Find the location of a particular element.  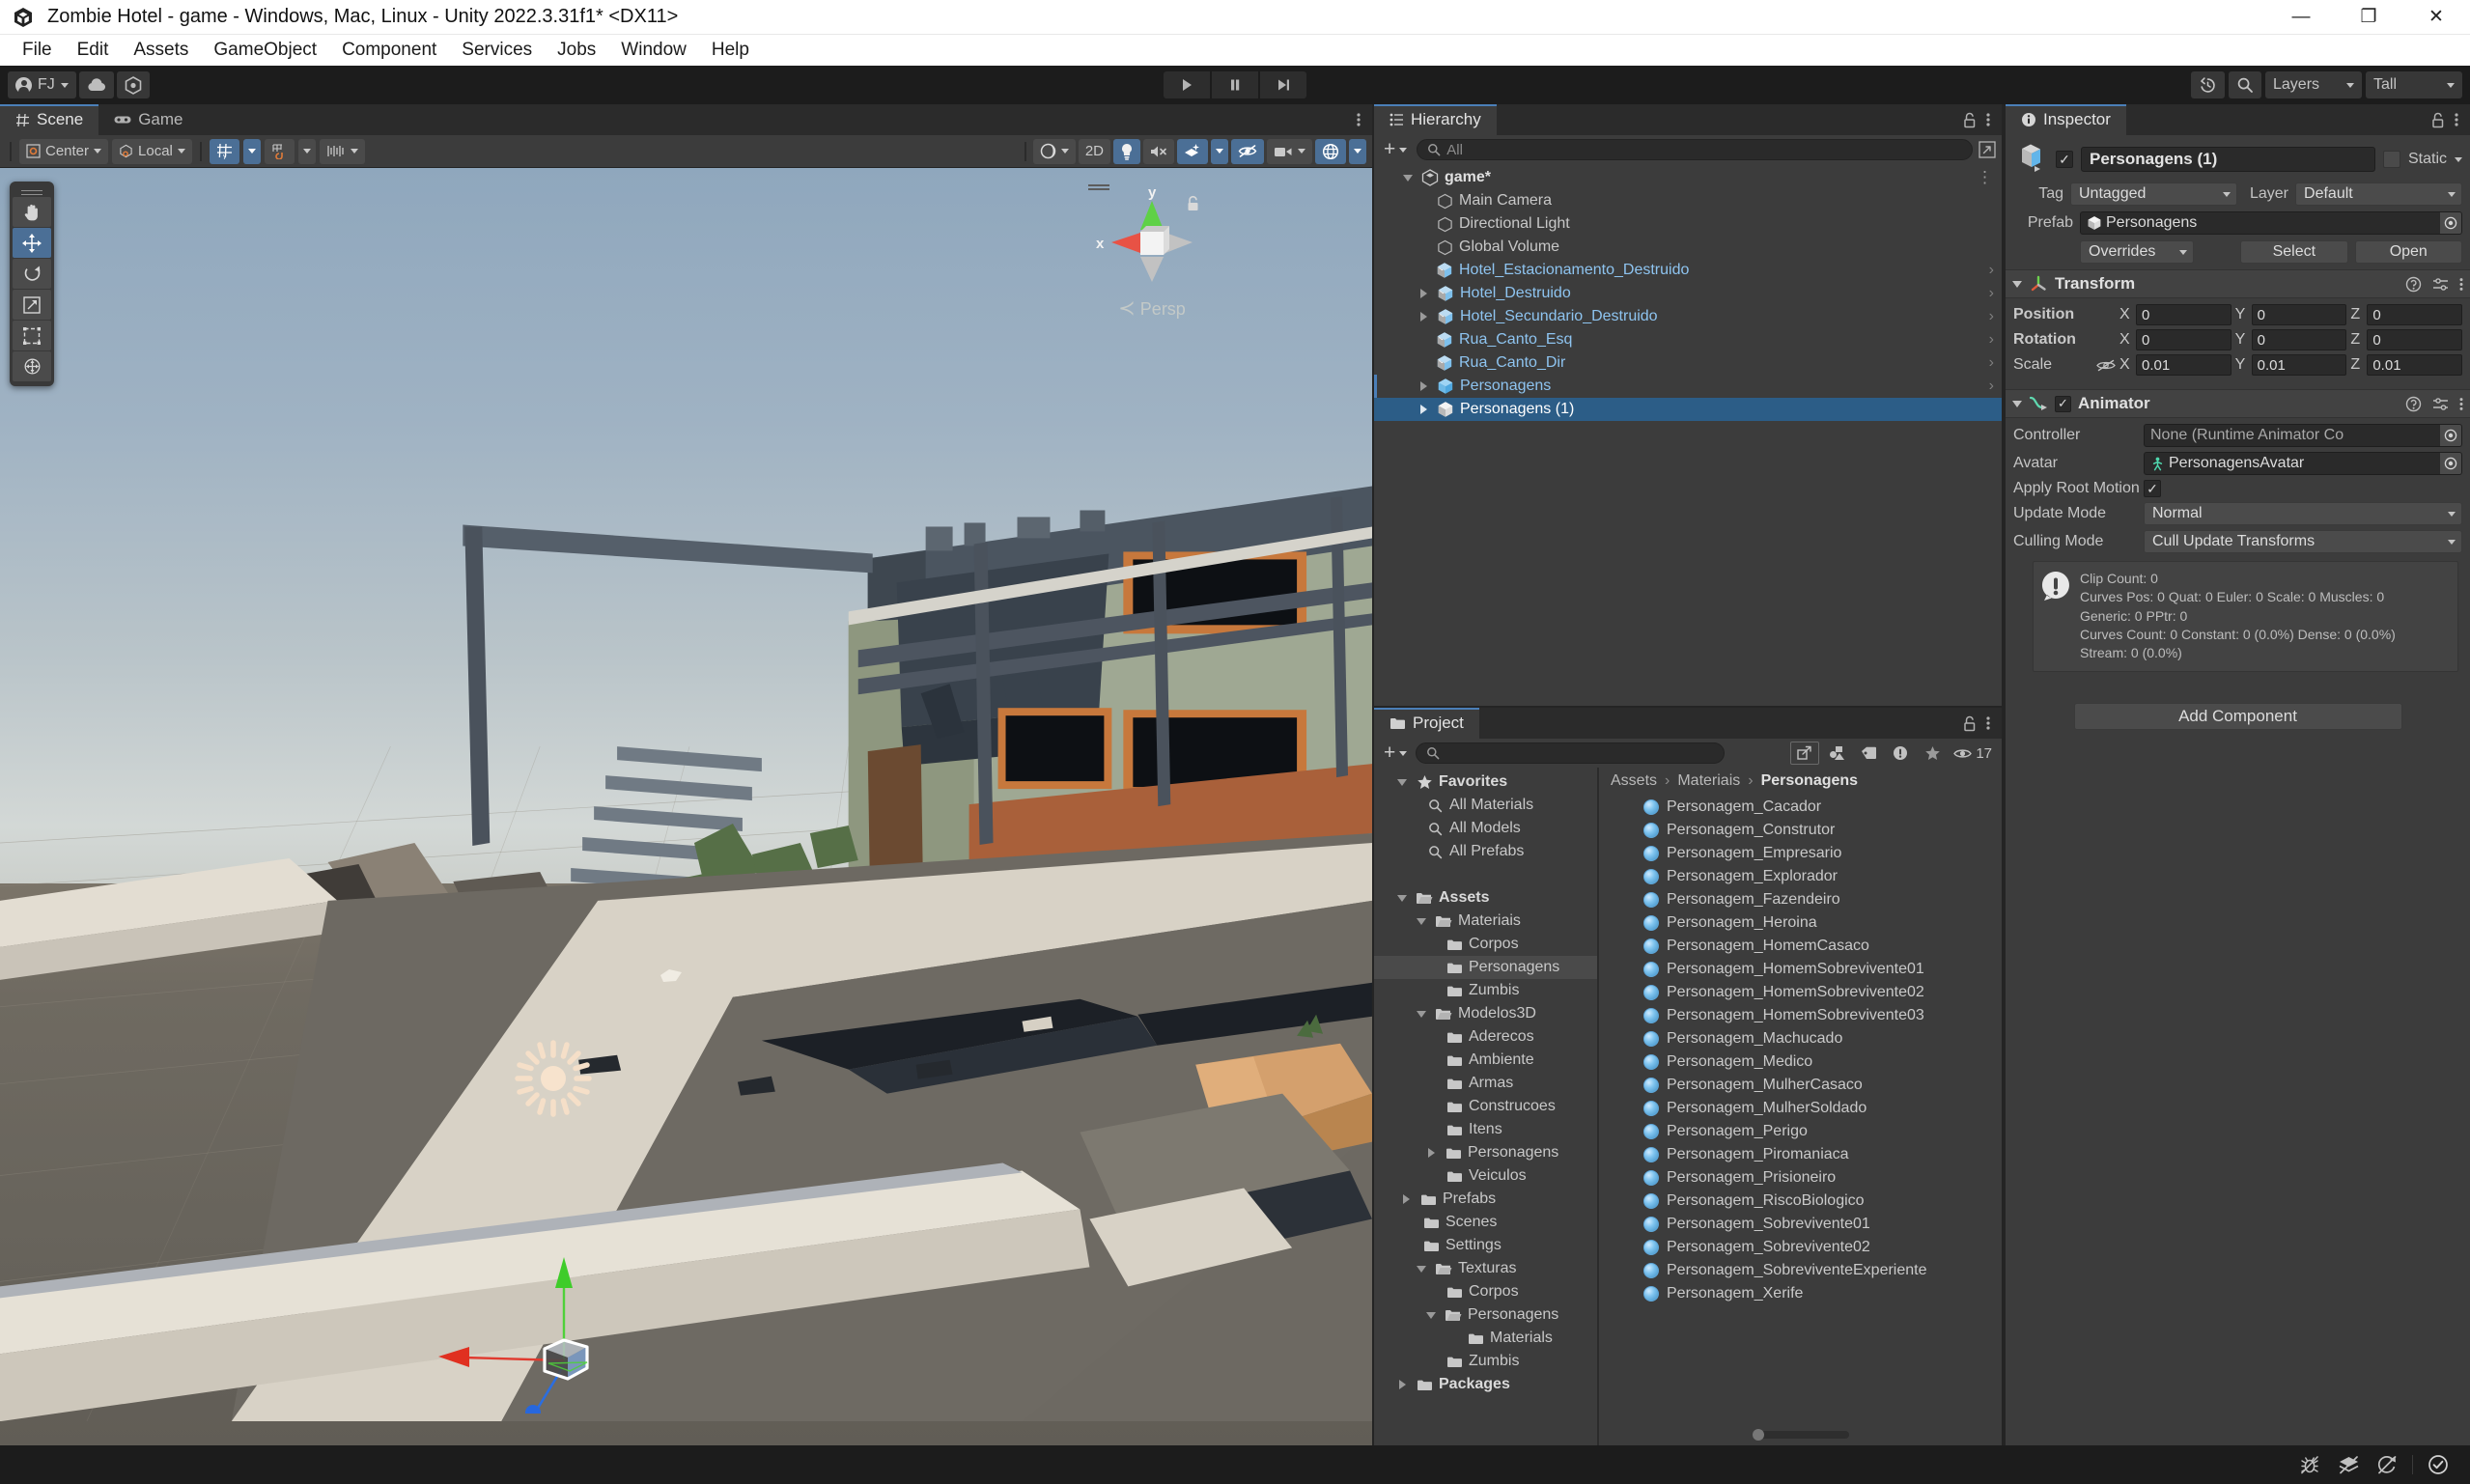

move-tool-button is located at coordinates (32, 243).